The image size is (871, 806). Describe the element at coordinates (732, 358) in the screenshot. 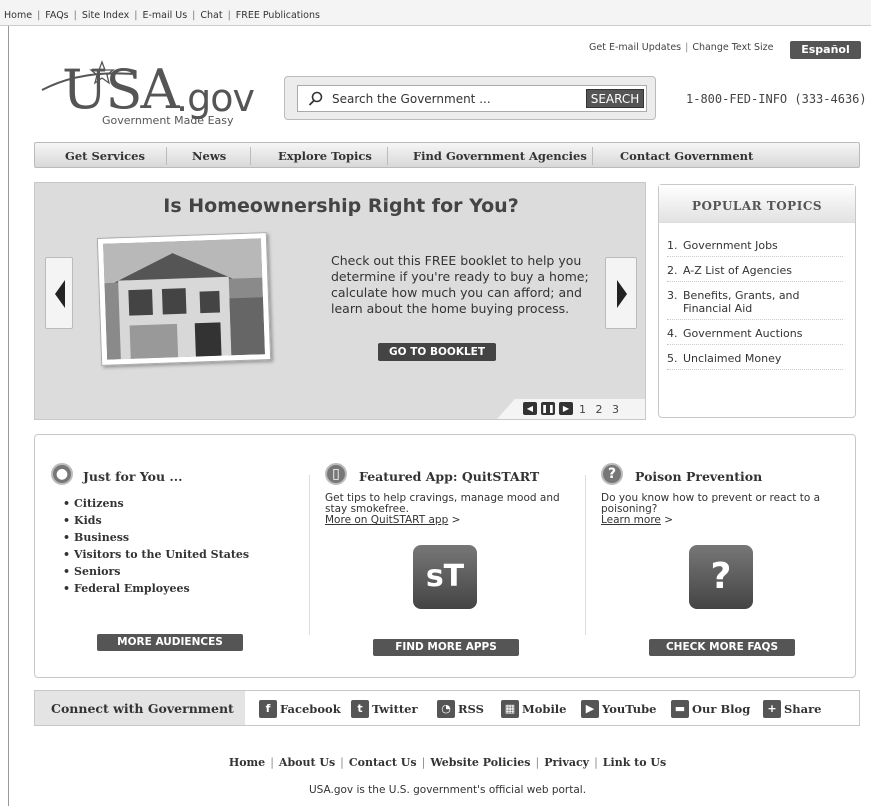

I see `topic-label: Unclaimed Money` at that location.